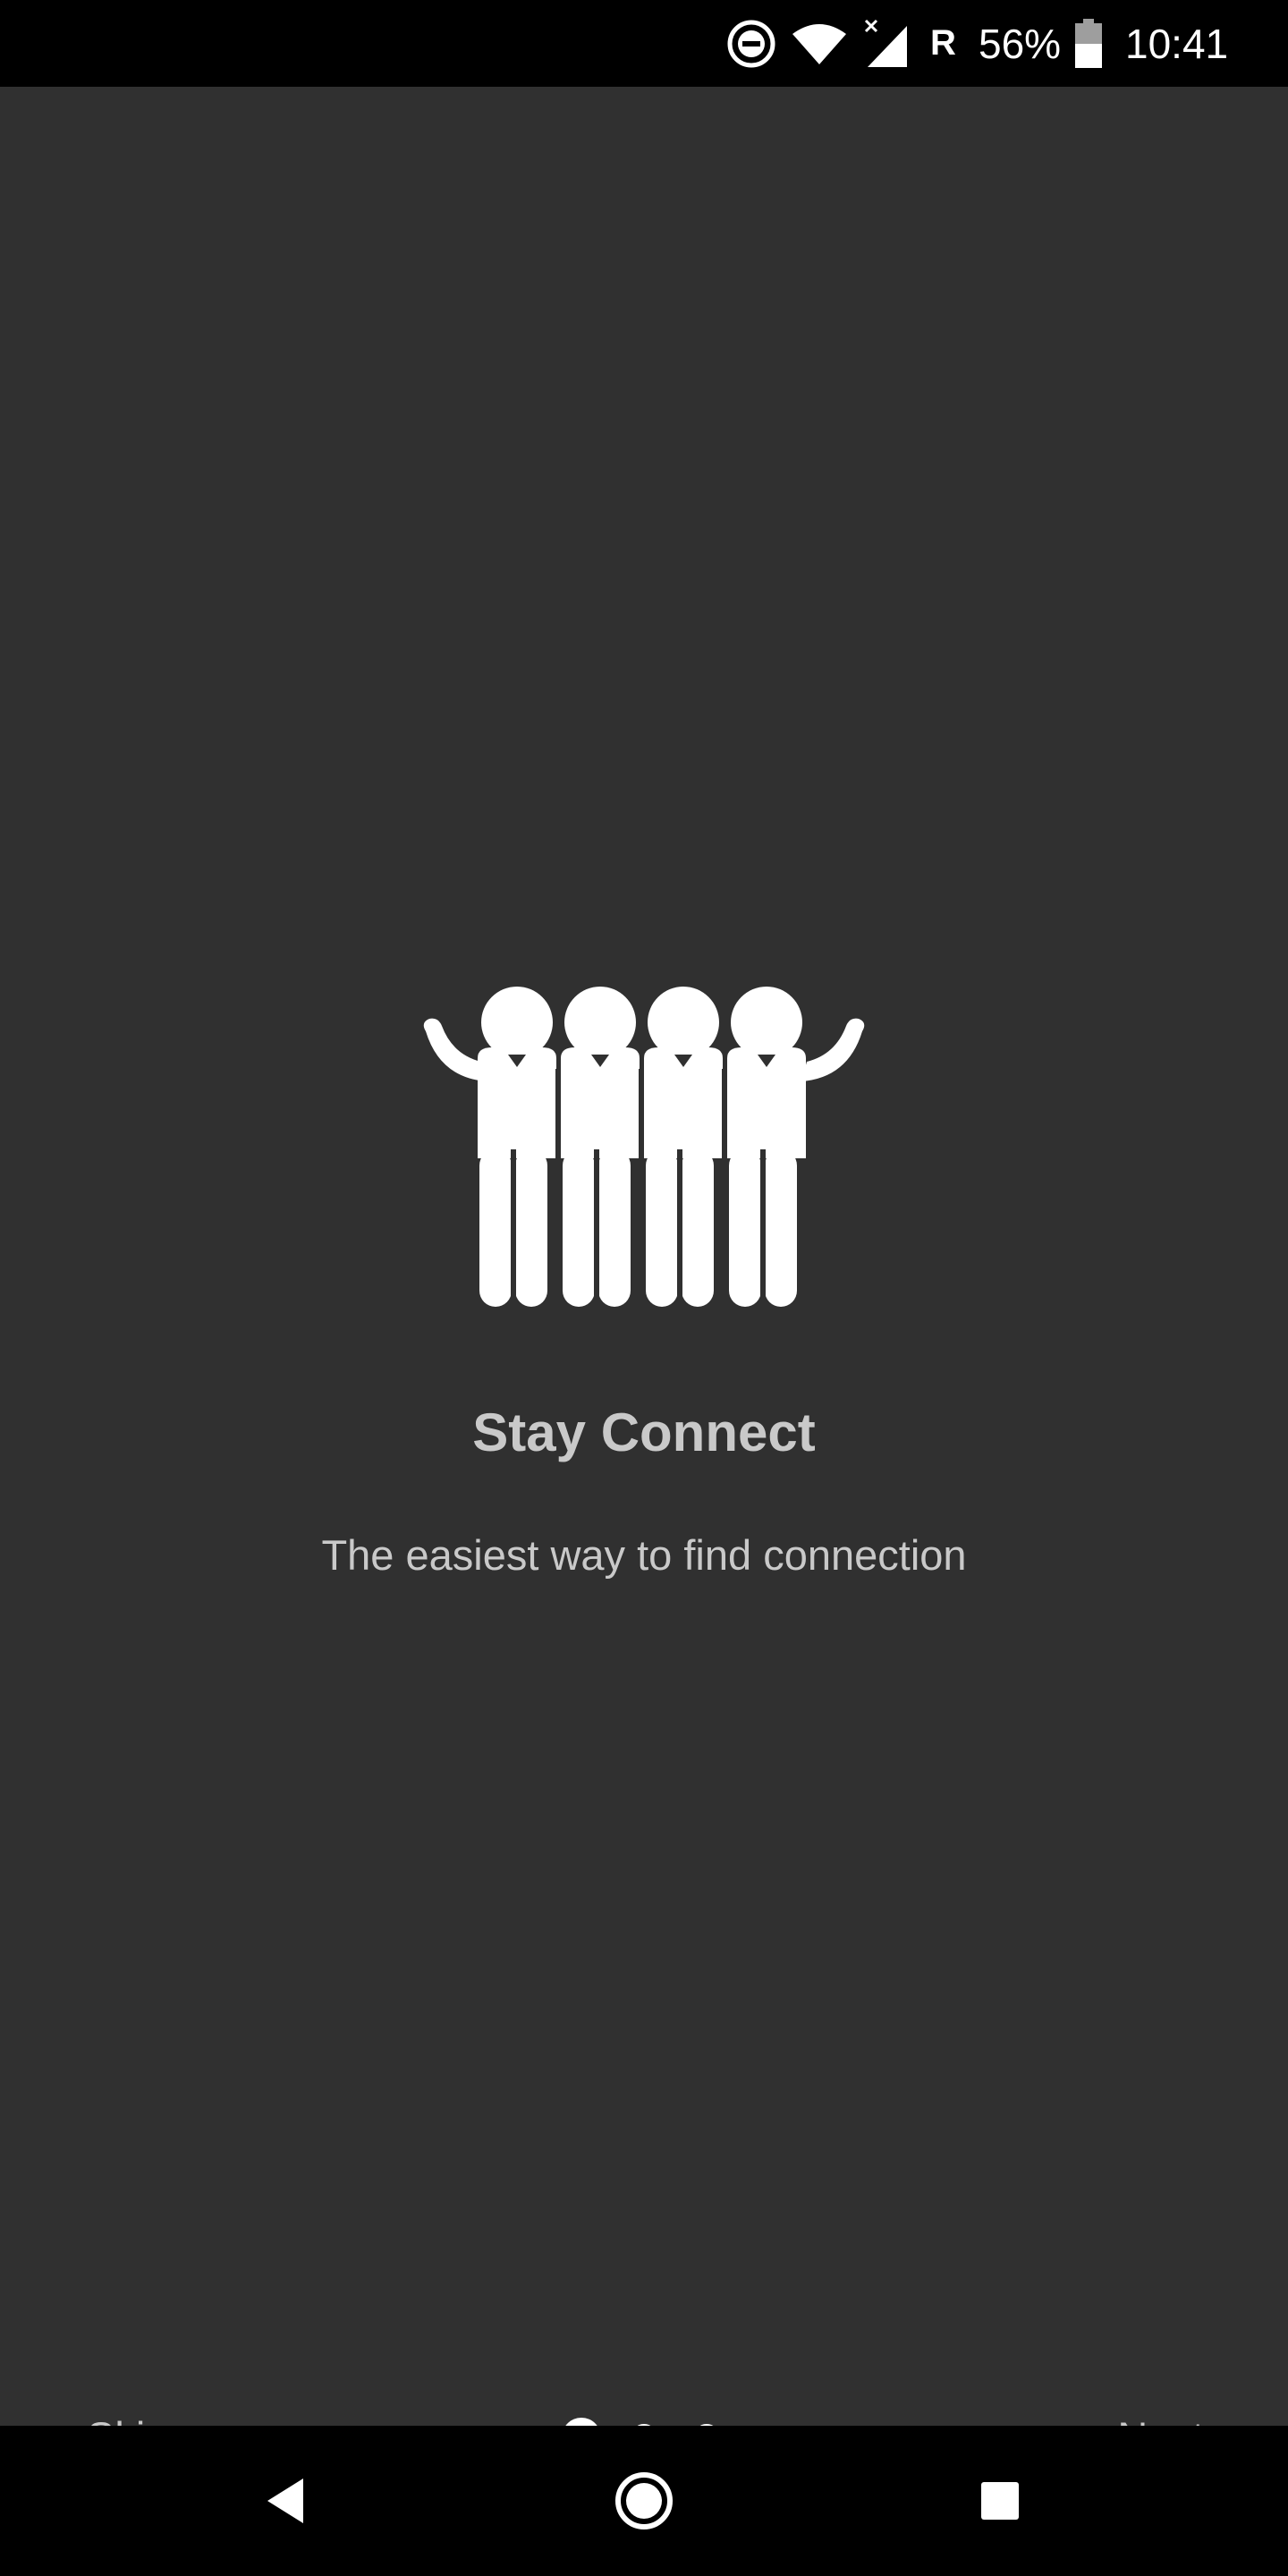  I want to click on navigation-bar, so click(644, 2501).